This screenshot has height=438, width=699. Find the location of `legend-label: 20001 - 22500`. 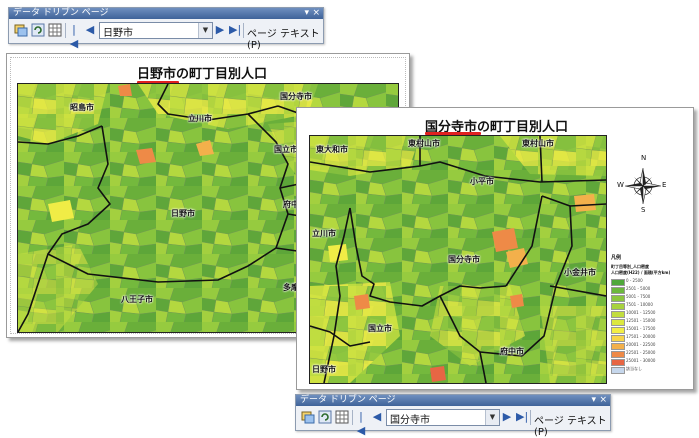

legend-label: 20001 - 22500 is located at coordinates (641, 344).